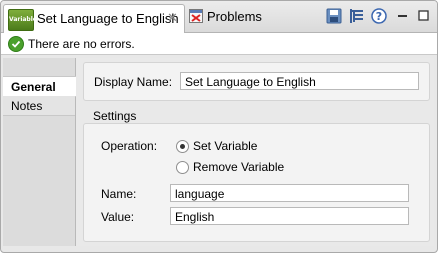  What do you see at coordinates (219, 44) in the screenshot?
I see `status-bar: There are no errors.` at bounding box center [219, 44].